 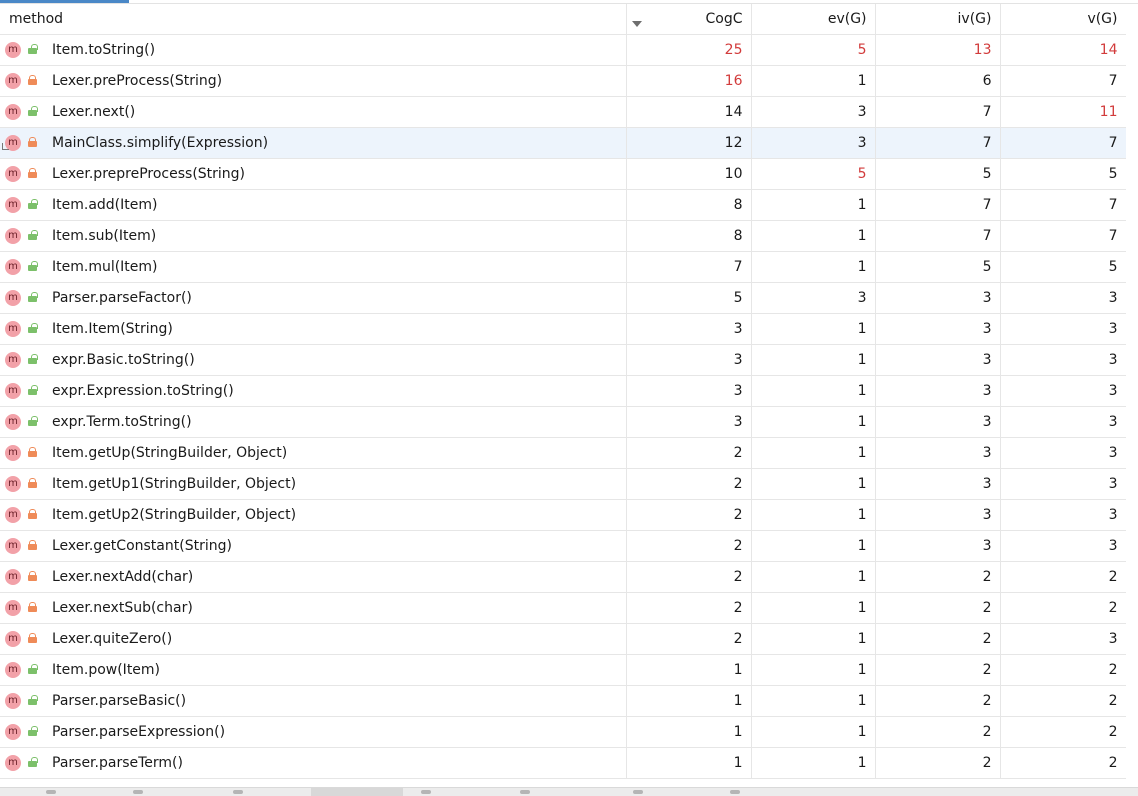 What do you see at coordinates (313, 391) in the screenshot?
I see `method-cell: m expr.Expression.toString()` at bounding box center [313, 391].